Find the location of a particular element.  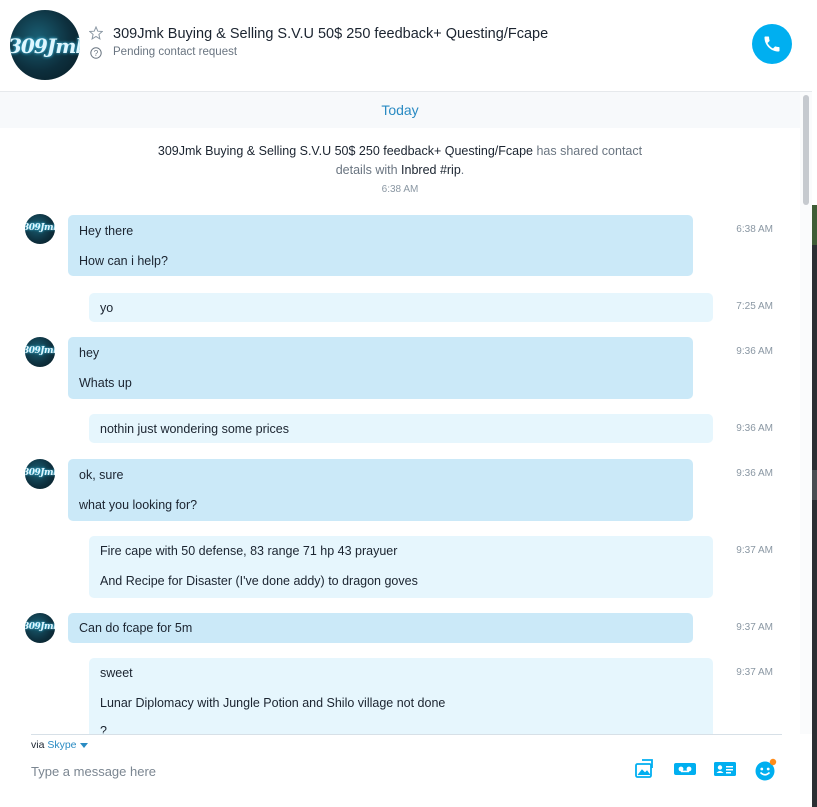

contact-status: Pending contact request is located at coordinates (175, 52).